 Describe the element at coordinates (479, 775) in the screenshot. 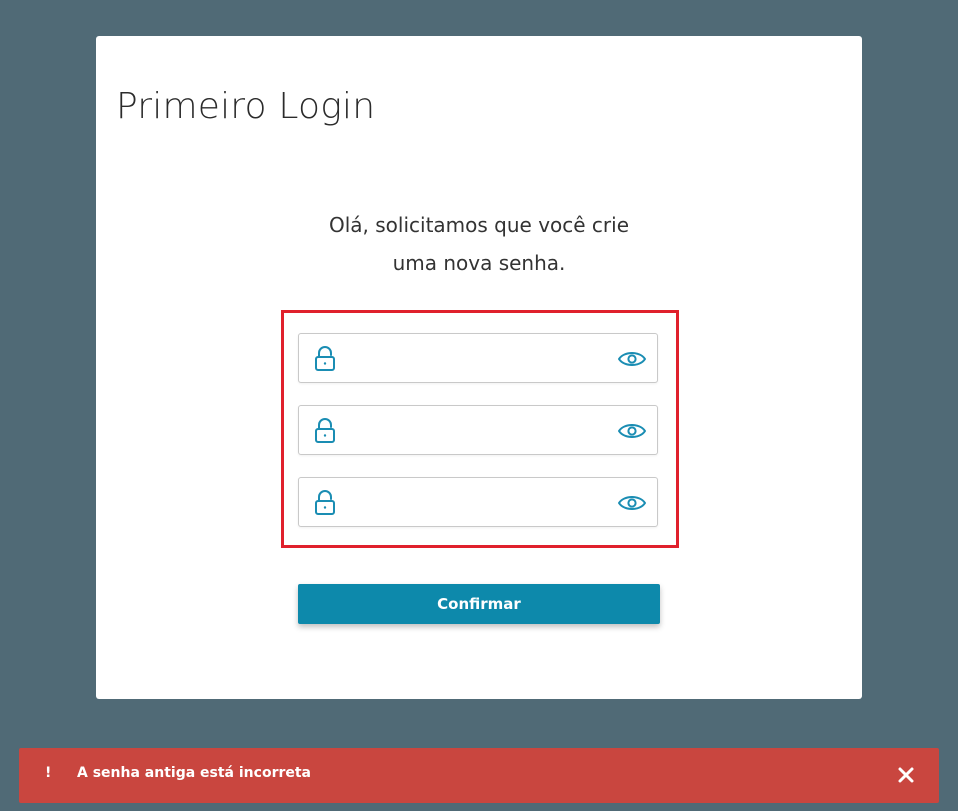

I see `error-toast: ! A senha antiga está incorreta` at that location.